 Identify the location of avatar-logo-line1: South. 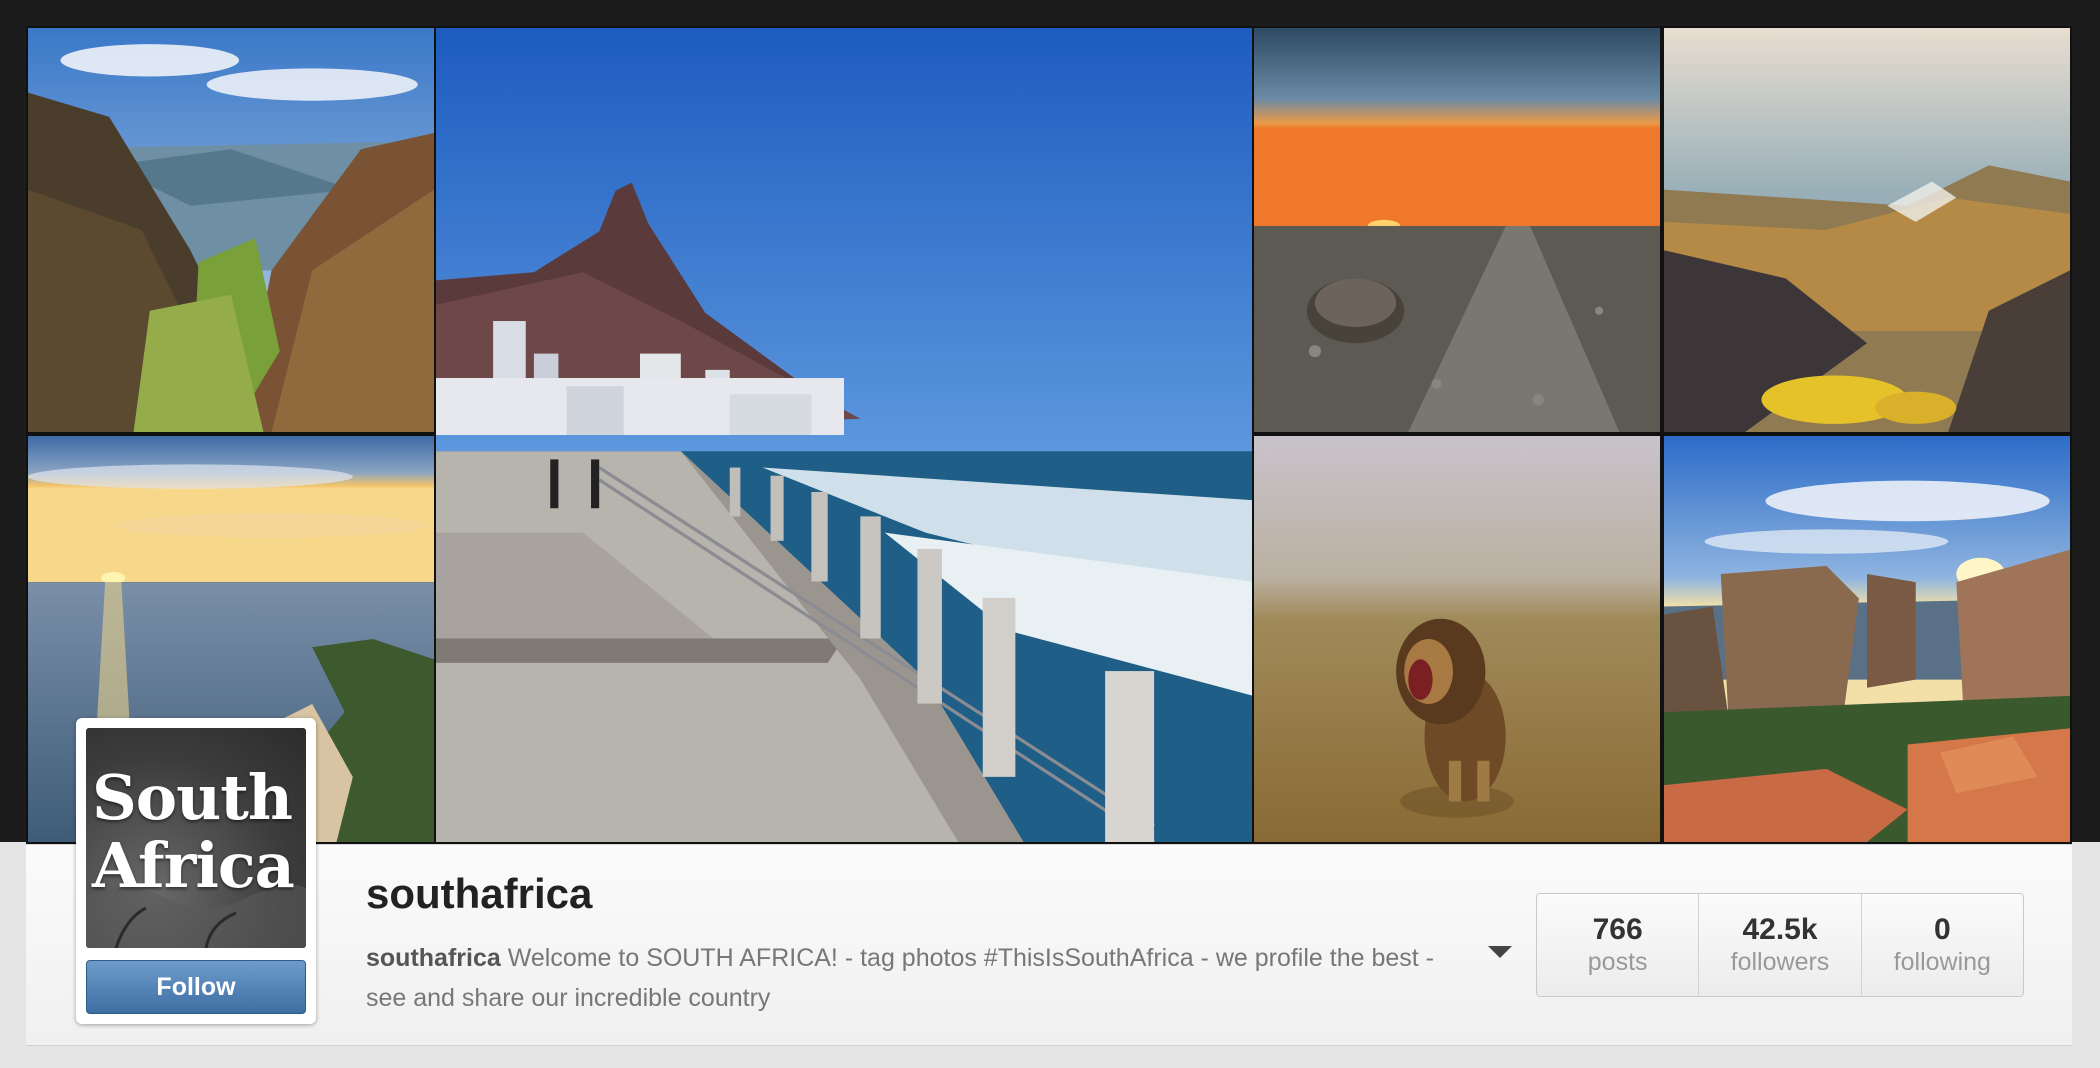
(192, 797).